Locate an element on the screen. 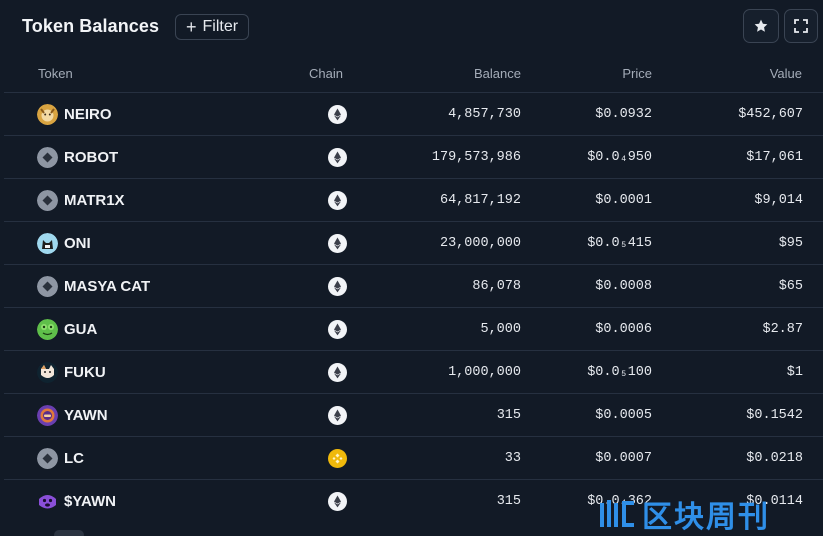  token-balance: 179,573,986 is located at coordinates (476, 157).